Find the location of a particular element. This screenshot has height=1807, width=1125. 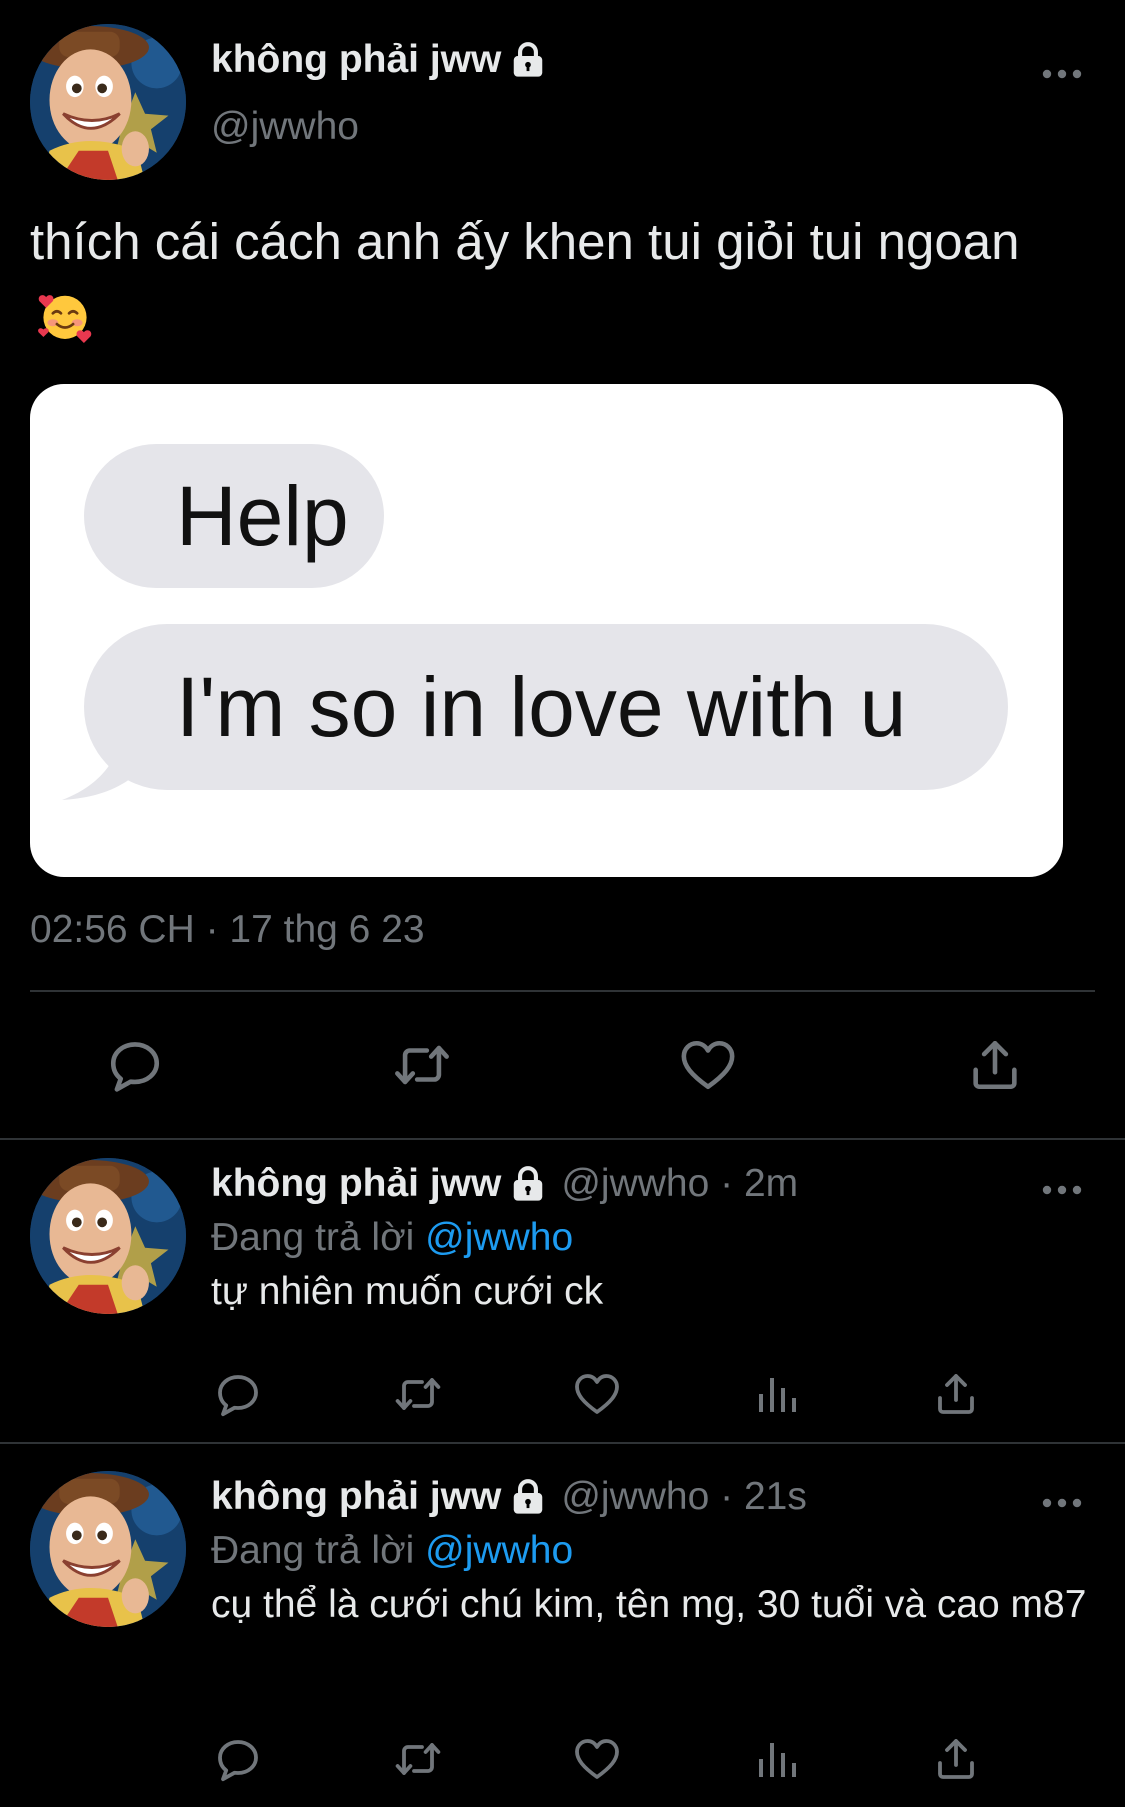

message-bubble-love: I'm so in love with u is located at coordinates (546, 707).